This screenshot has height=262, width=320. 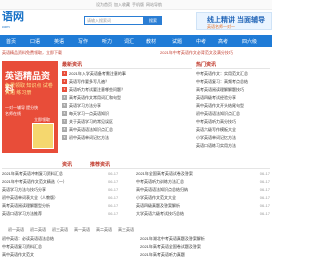 What do you see at coordinates (64, 130) in the screenshot?
I see `rank-badge: 8` at bounding box center [64, 130].